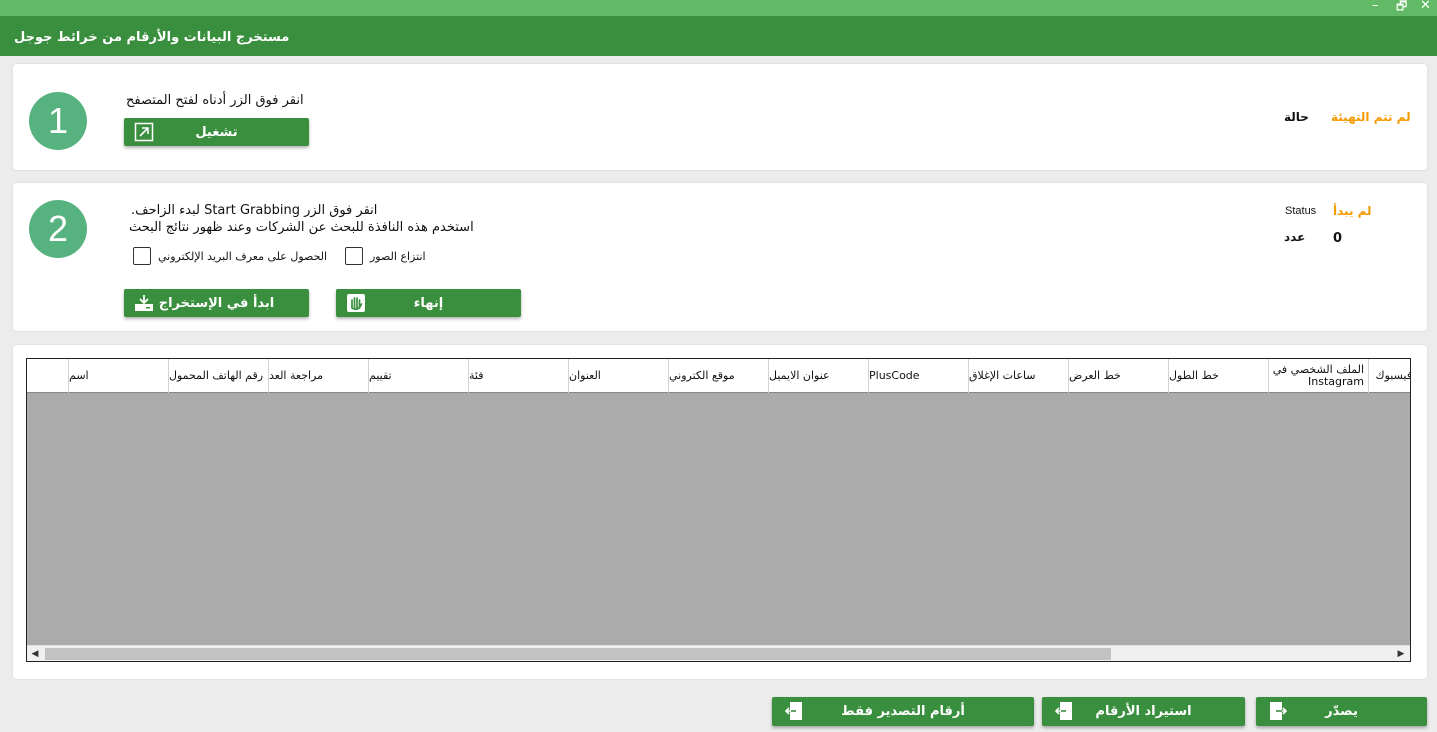 This screenshot has height=732, width=1437. What do you see at coordinates (918, 376) in the screenshot?
I see `col-header-pluscode: PlusCode` at bounding box center [918, 376].